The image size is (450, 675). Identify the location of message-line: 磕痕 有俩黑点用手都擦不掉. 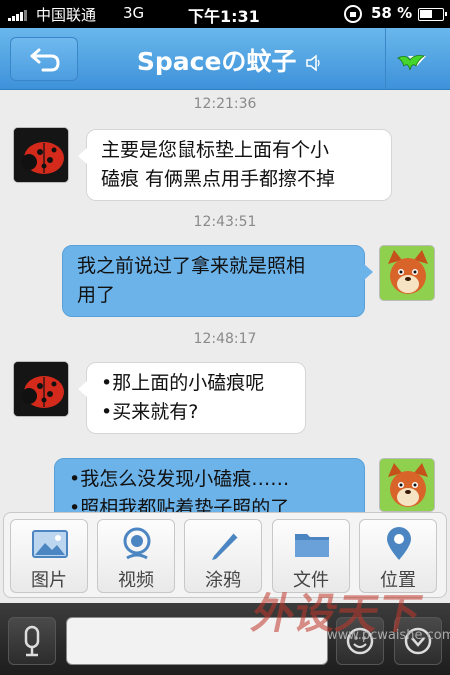
(218, 179).